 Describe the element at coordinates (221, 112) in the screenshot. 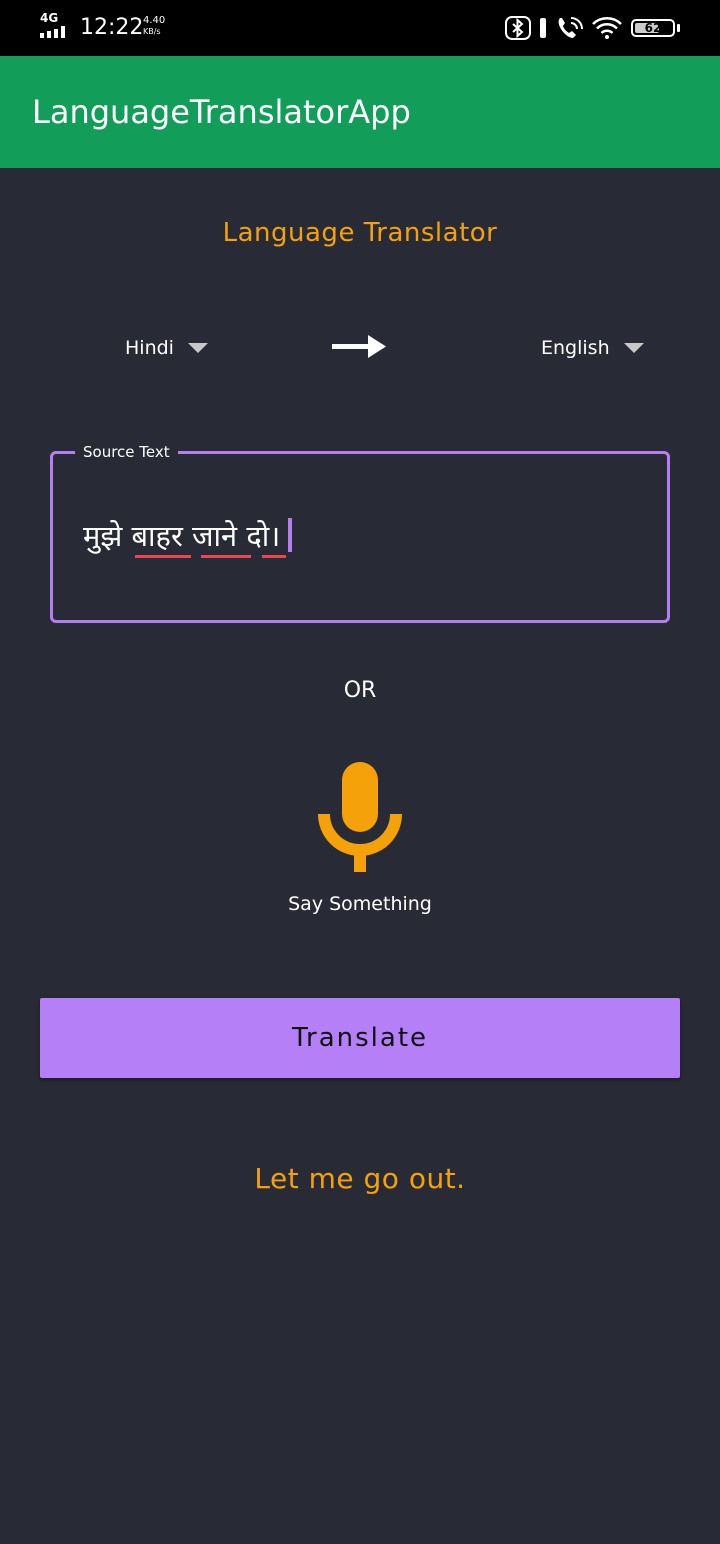

I see `app-title: LanguageTranslatorApp` at that location.